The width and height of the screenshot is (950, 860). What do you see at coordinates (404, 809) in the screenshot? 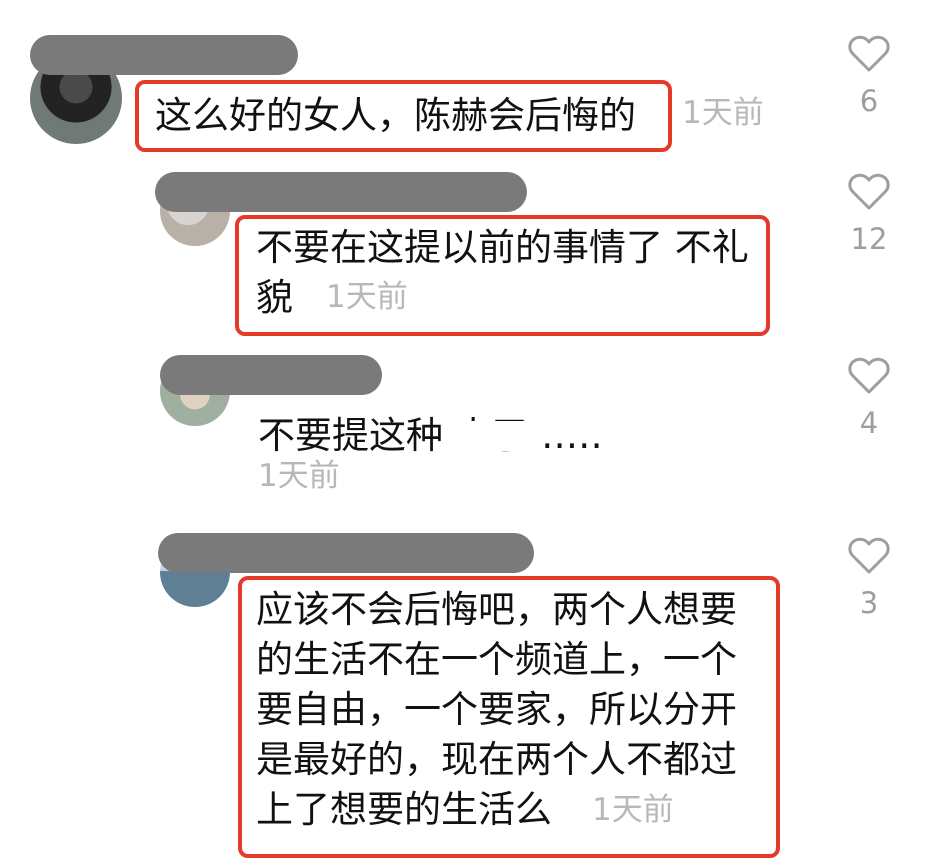
I see `comment-text-line-5: 上了想要的生活么` at bounding box center [404, 809].